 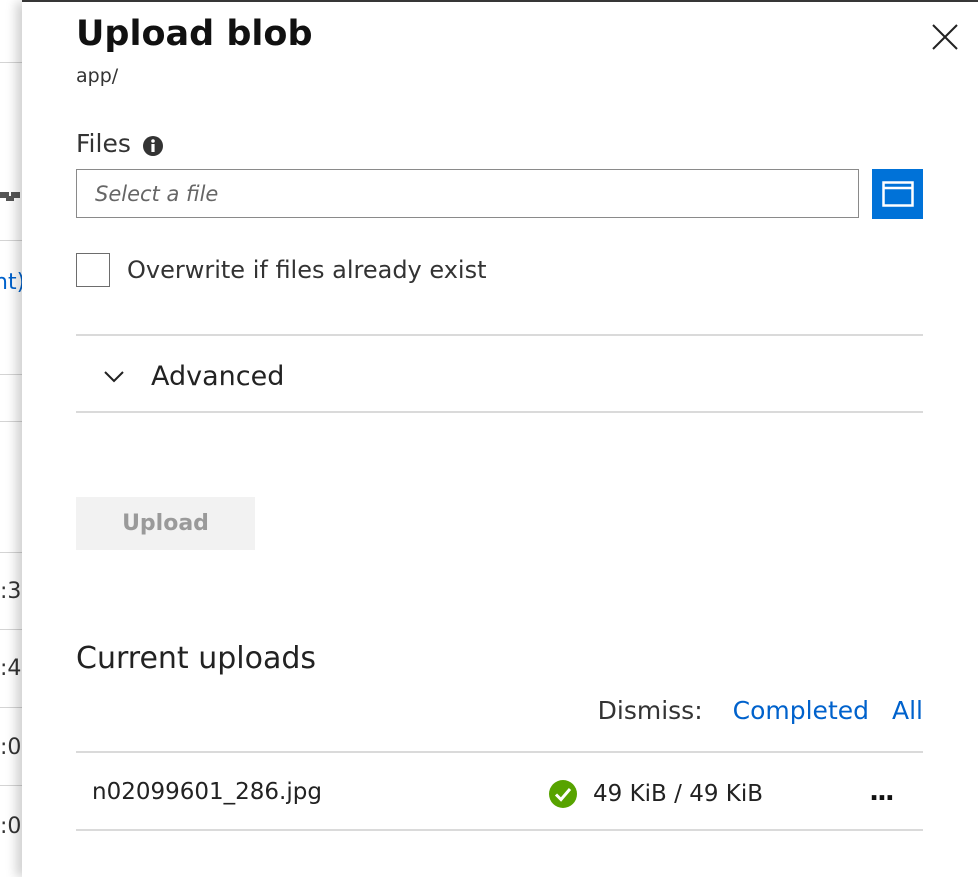 I want to click on overwrite-checkbox, so click(x=93, y=270).